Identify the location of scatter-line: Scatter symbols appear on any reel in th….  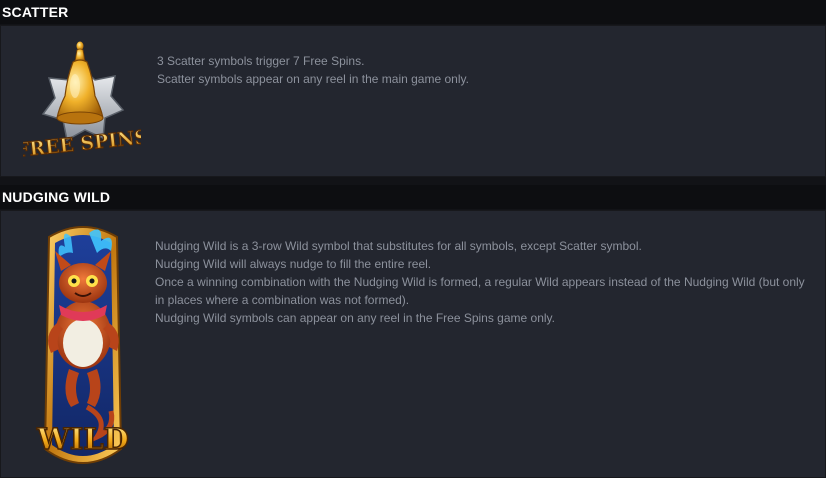
(313, 79).